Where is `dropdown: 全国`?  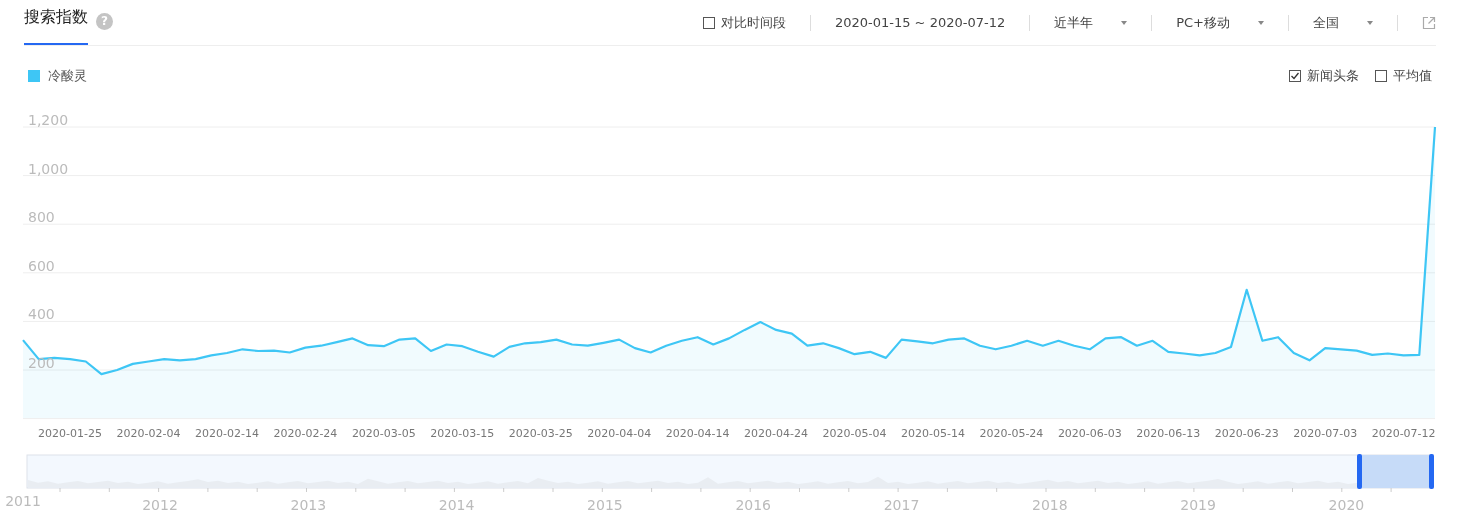 dropdown: 全国 is located at coordinates (1326, 23).